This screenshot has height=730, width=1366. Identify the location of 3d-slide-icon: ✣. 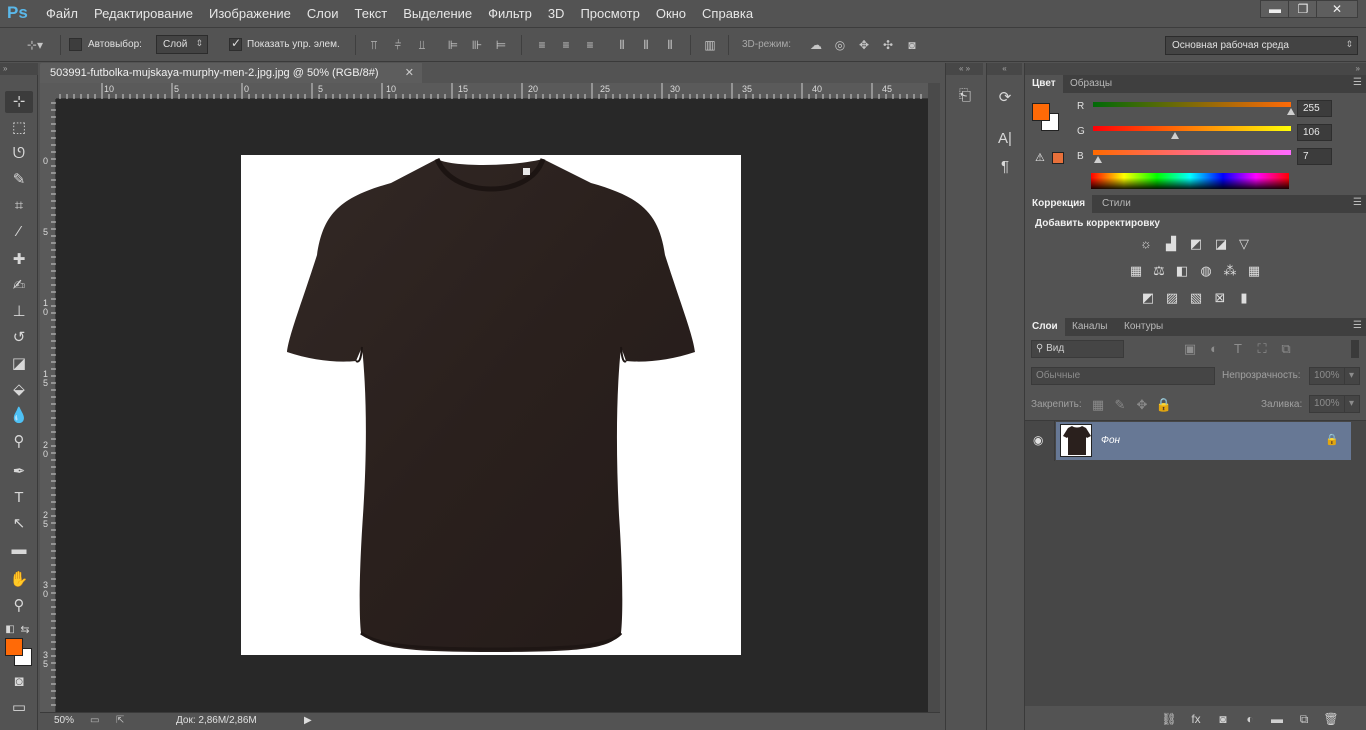
(888, 45).